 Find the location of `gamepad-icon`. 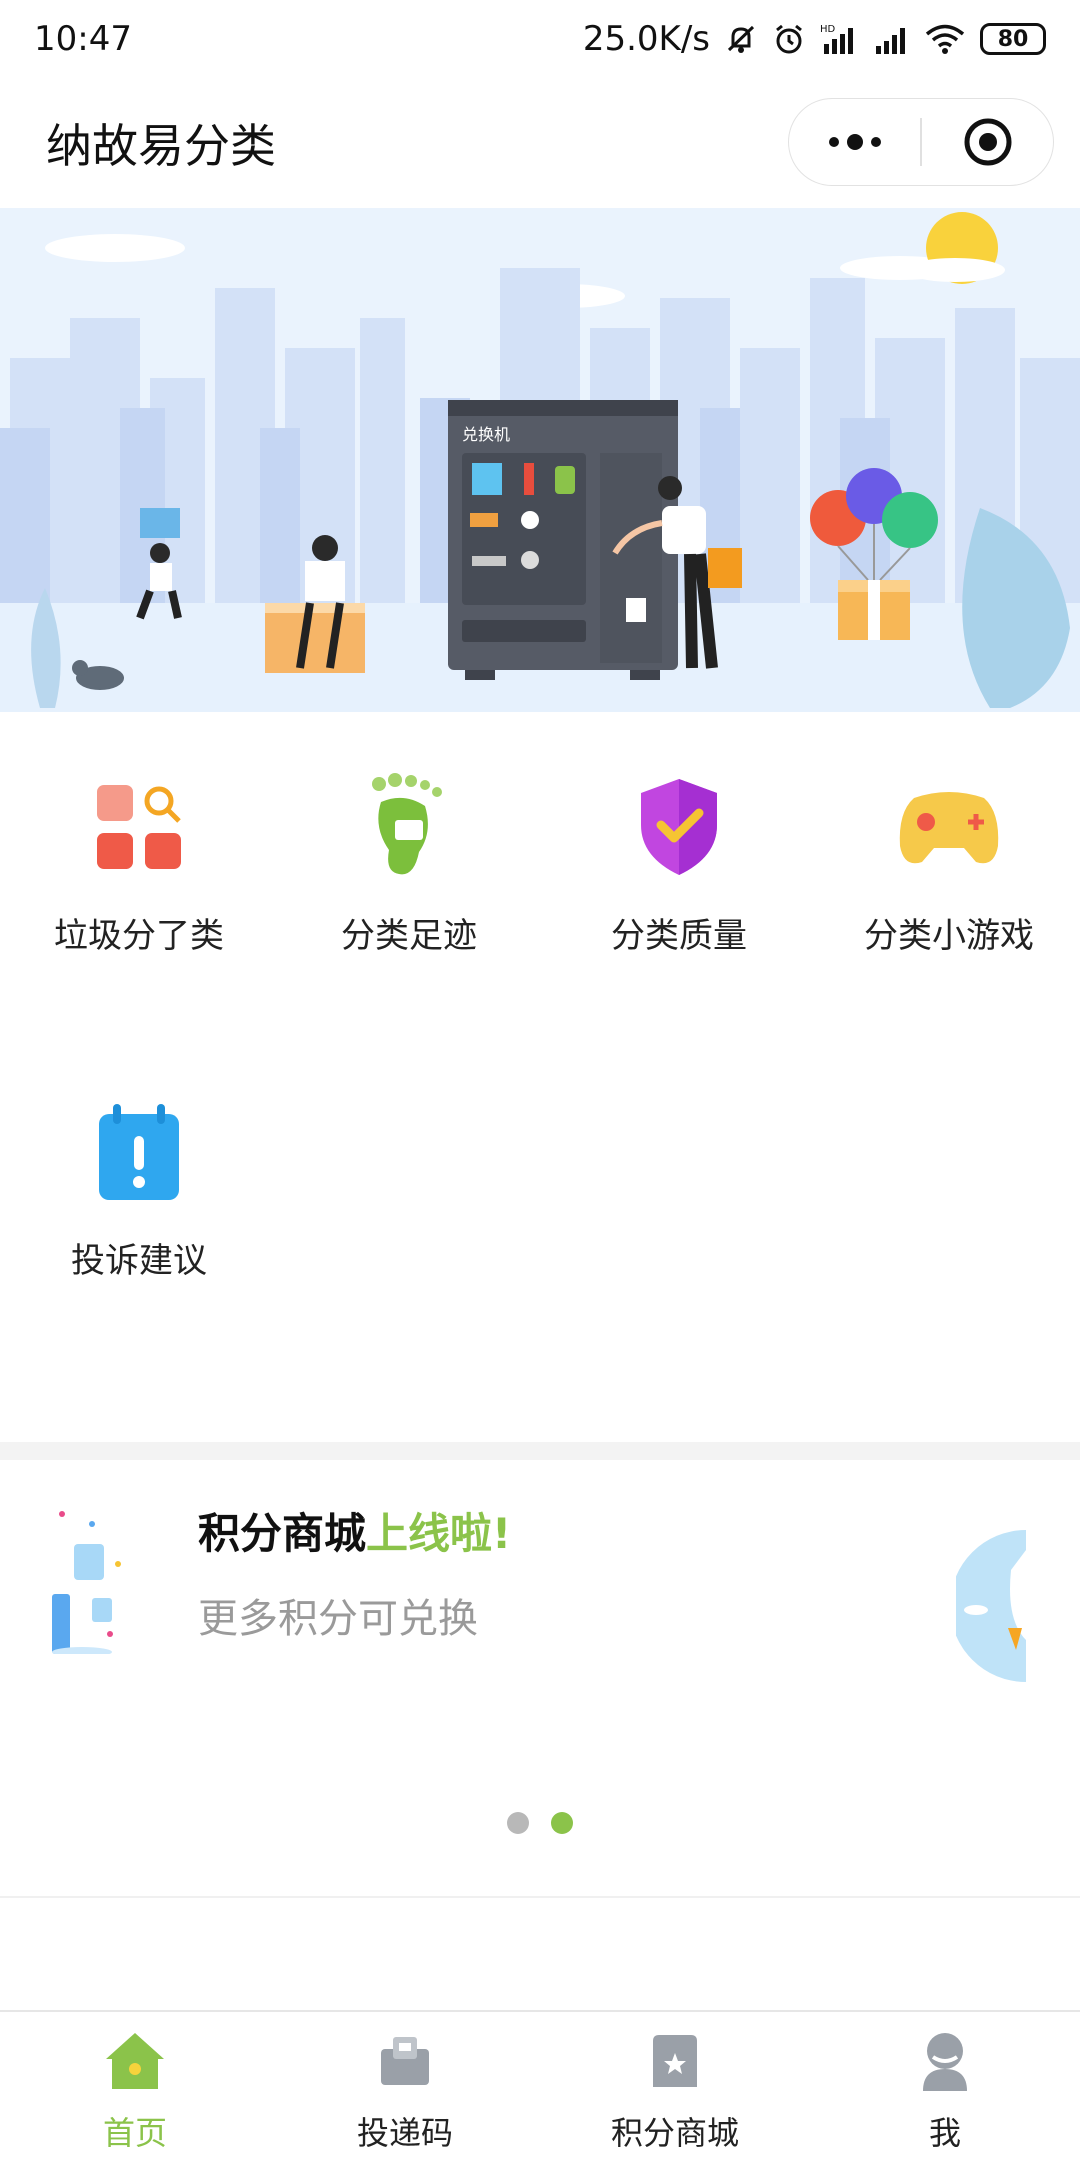

gamepad-icon is located at coordinates (949, 827).